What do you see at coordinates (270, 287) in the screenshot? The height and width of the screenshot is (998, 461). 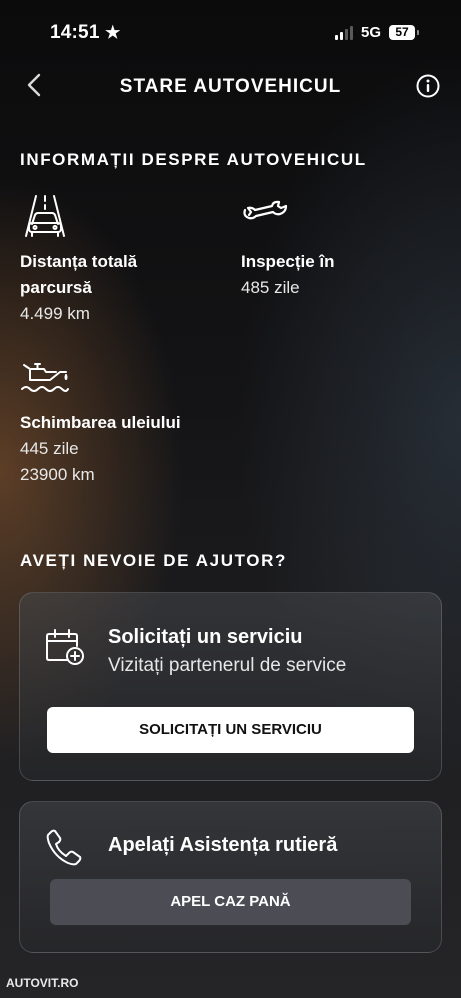 I see `inspection-value: 485 zile` at bounding box center [270, 287].